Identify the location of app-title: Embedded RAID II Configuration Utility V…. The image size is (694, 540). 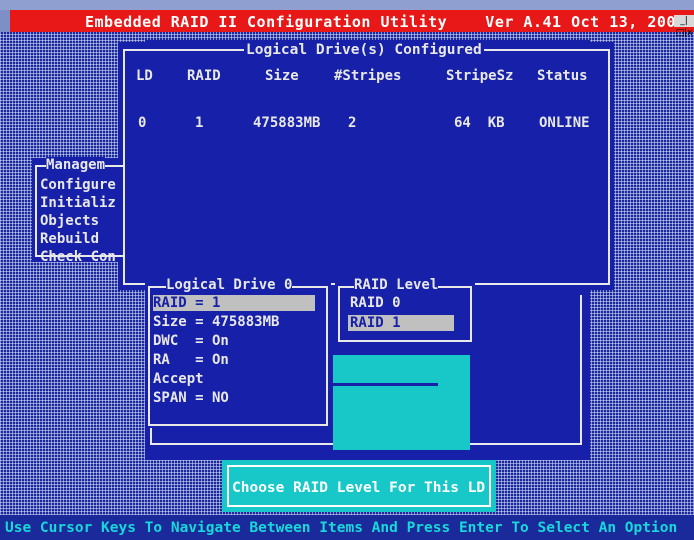
(385, 22).